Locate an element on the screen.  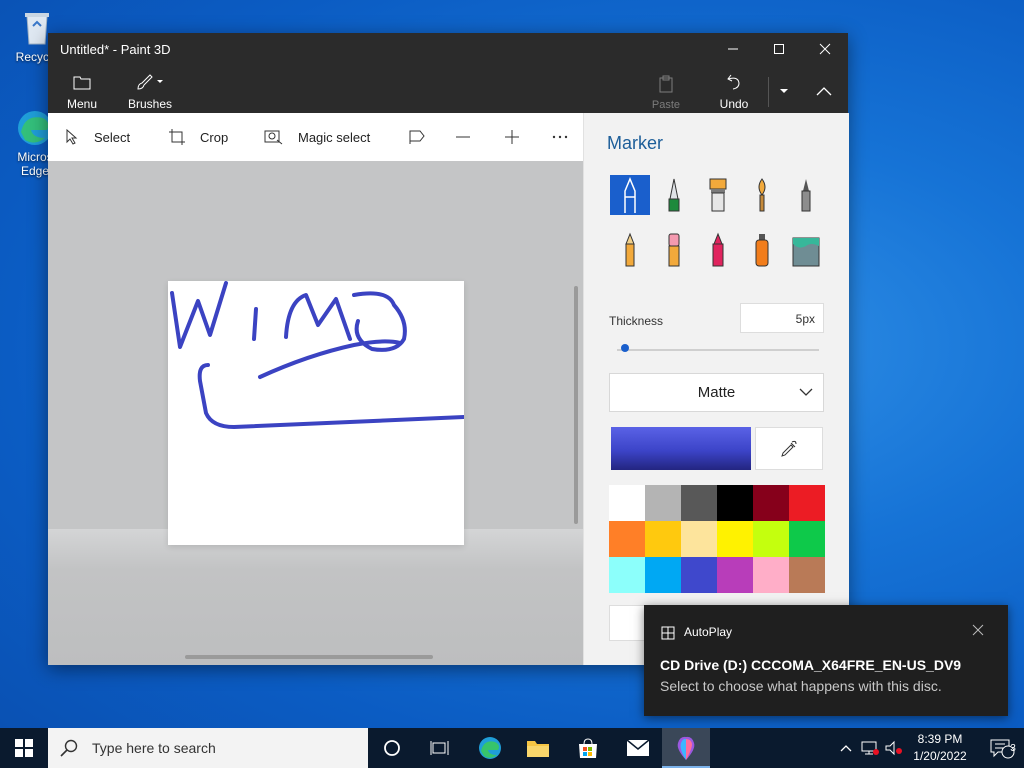
watercolor-brush is located at coordinates (762, 195).